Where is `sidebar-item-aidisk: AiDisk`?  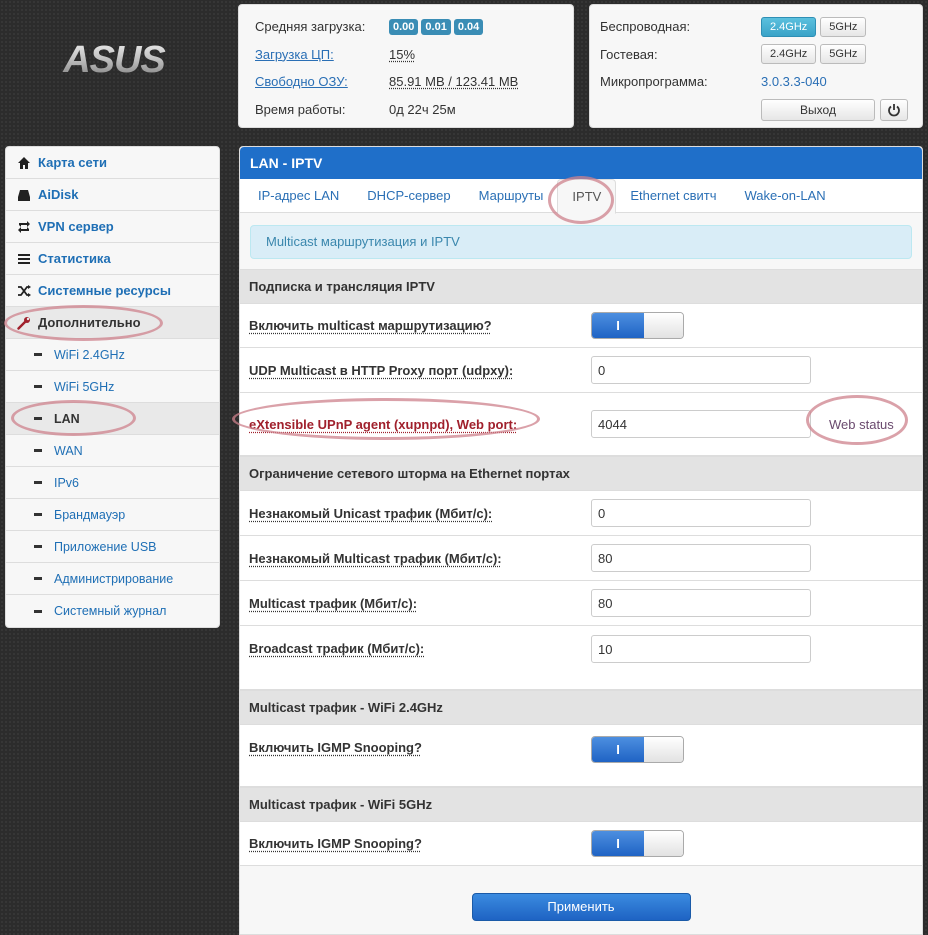
sidebar-item-aidisk: AiDisk is located at coordinates (112, 195).